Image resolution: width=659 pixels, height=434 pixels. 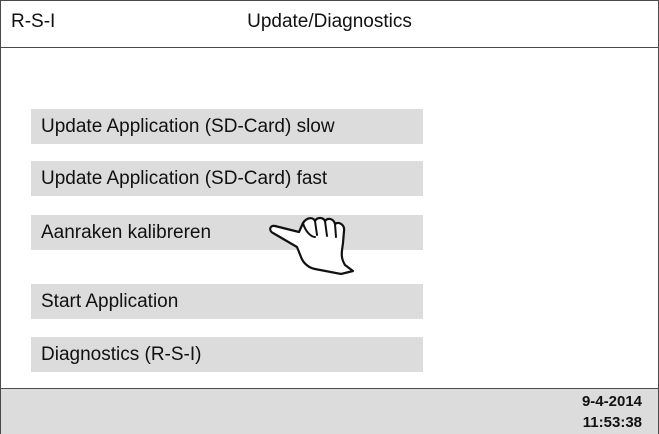 What do you see at coordinates (312, 245) in the screenshot?
I see `pointing-hand-icon` at bounding box center [312, 245].